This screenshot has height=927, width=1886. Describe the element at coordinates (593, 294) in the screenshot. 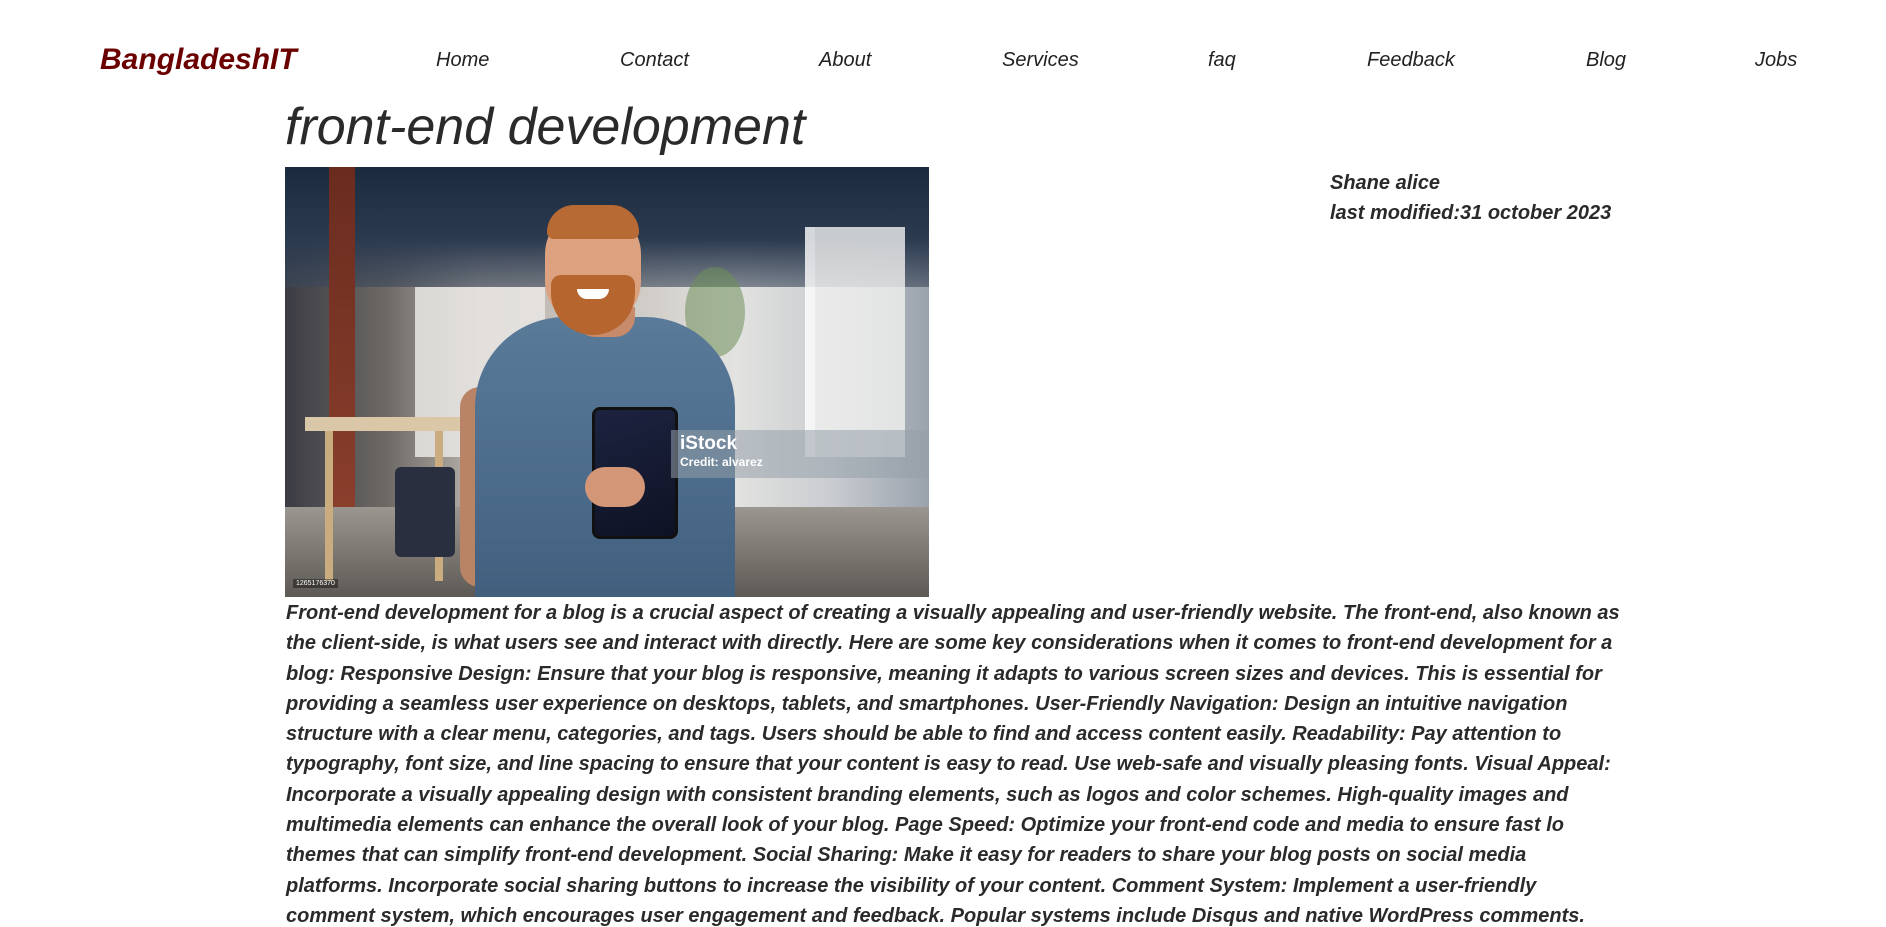

I see `photo-person-smile` at that location.